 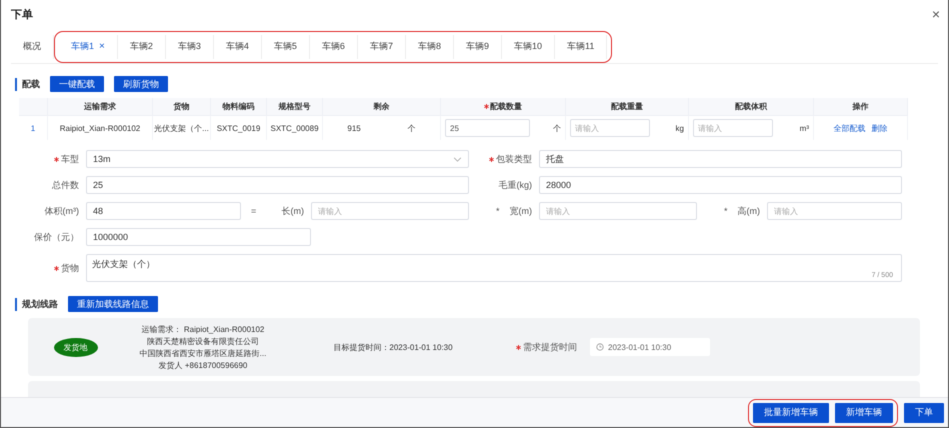 I want to click on table-action-link: 删除, so click(x=880, y=128).